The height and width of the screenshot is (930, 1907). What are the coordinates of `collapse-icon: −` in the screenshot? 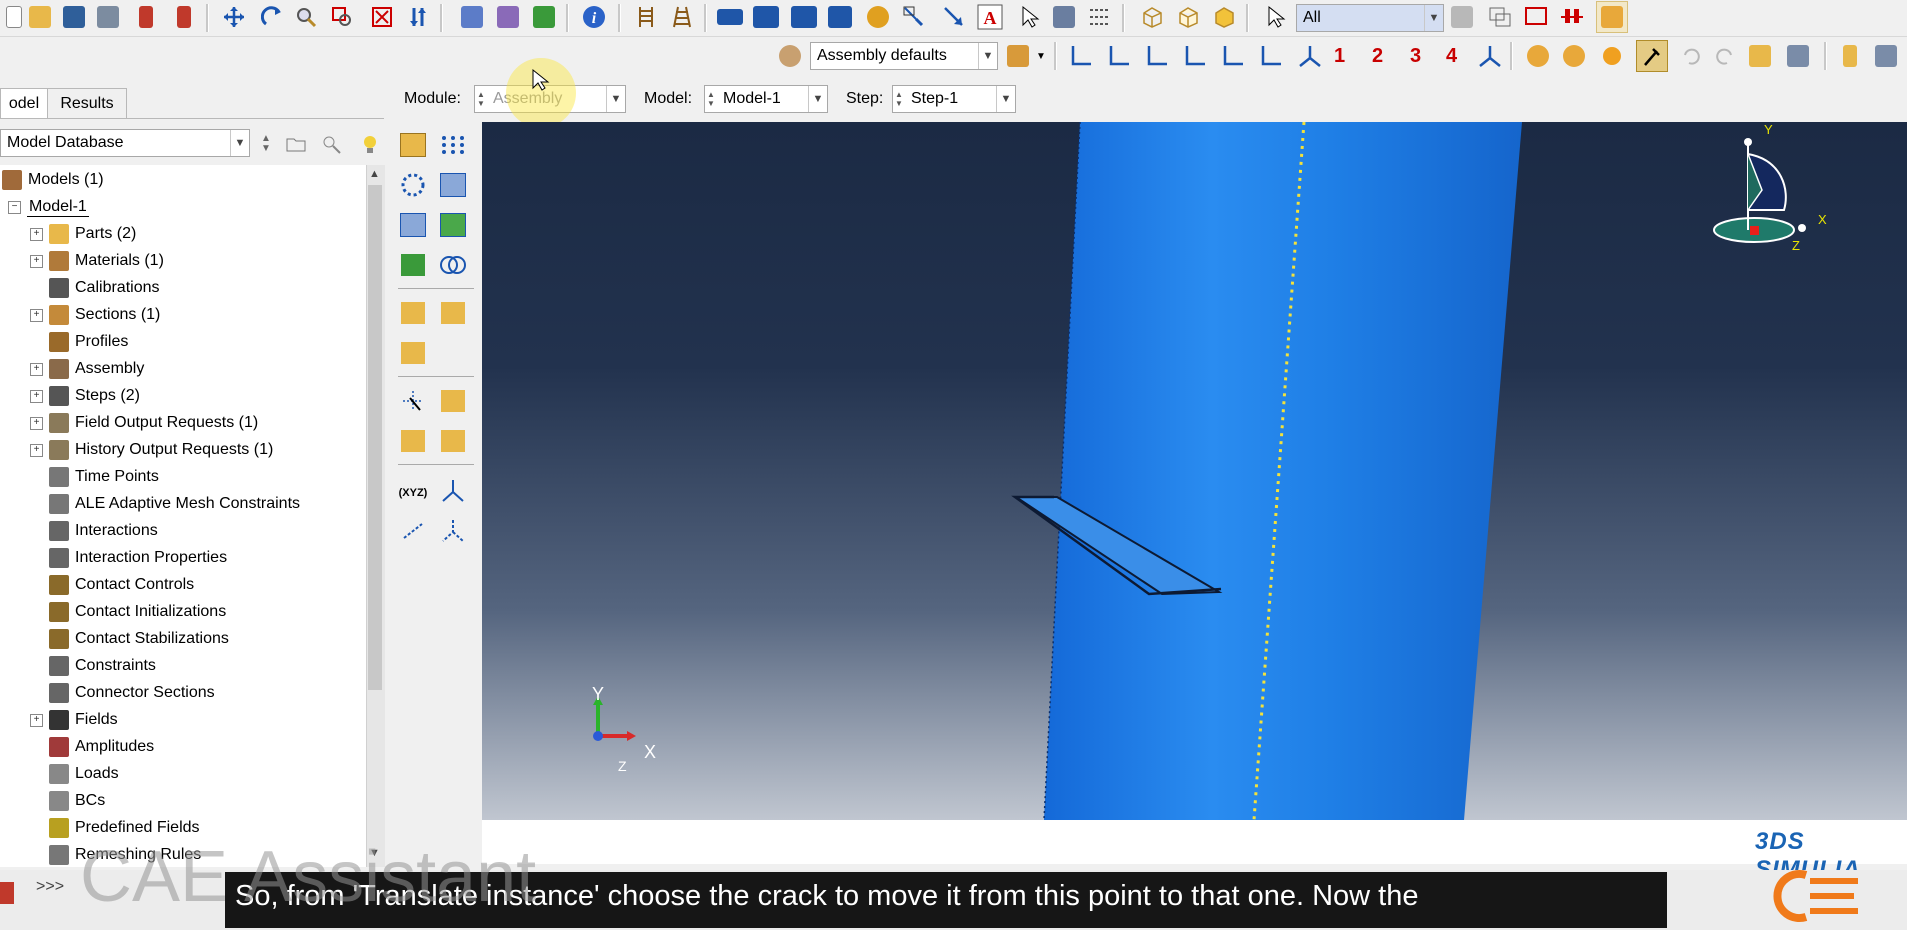 It's located at (14, 207).